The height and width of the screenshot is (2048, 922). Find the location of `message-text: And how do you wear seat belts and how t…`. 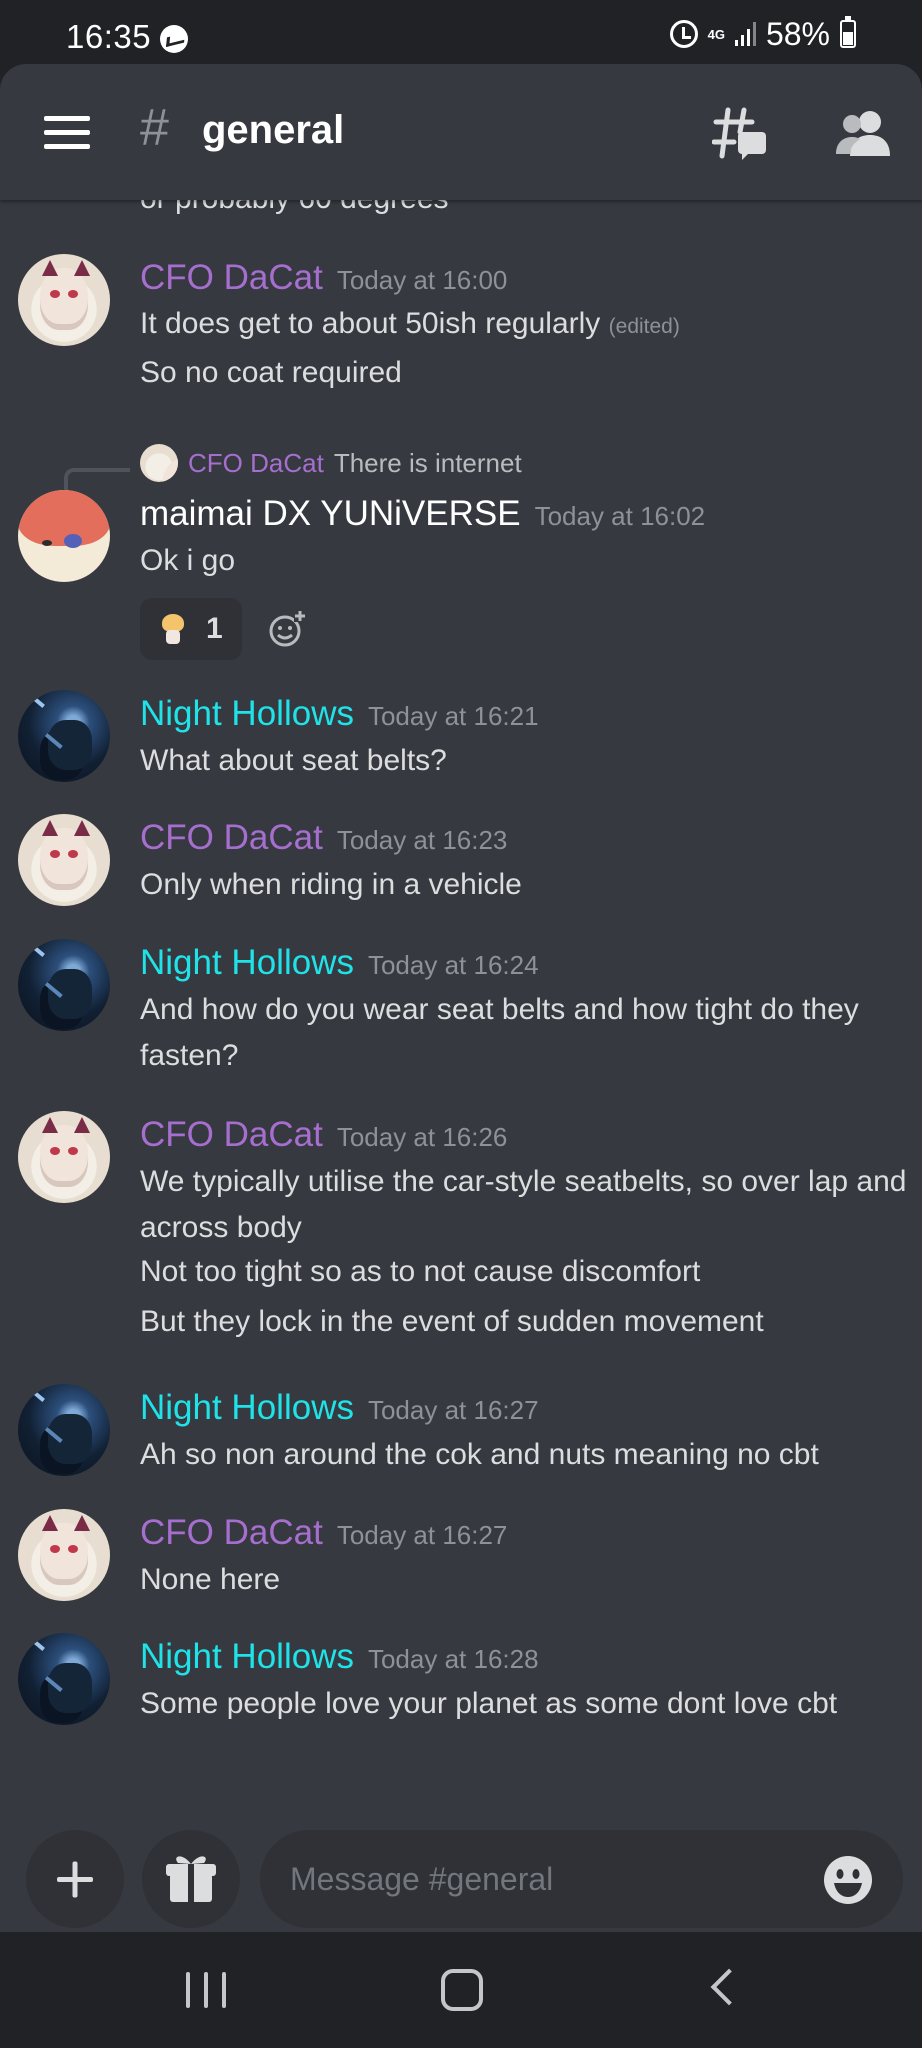

message-text: And how do you wear seat belts and how t… is located at coordinates (499, 1032).